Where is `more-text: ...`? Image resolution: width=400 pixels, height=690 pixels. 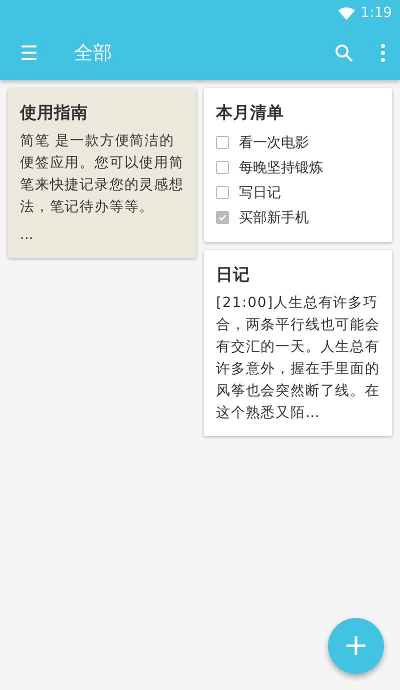 more-text: ... is located at coordinates (27, 235).